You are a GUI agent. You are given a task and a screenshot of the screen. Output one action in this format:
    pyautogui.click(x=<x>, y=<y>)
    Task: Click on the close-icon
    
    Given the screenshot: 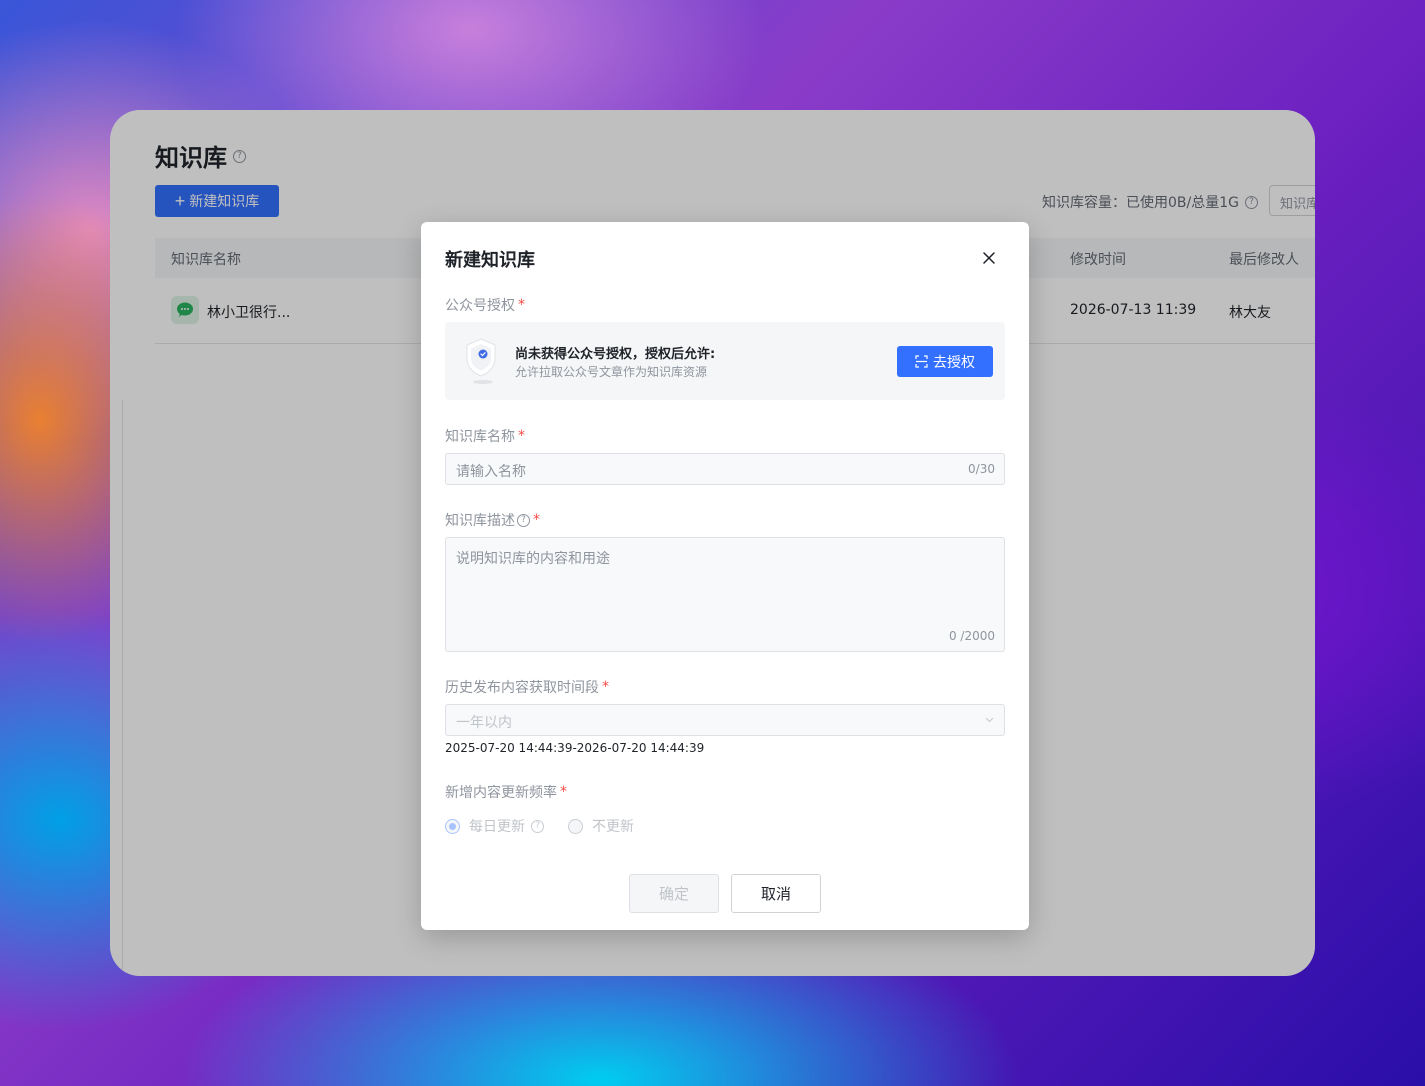 What is the action you would take?
    pyautogui.click(x=989, y=258)
    